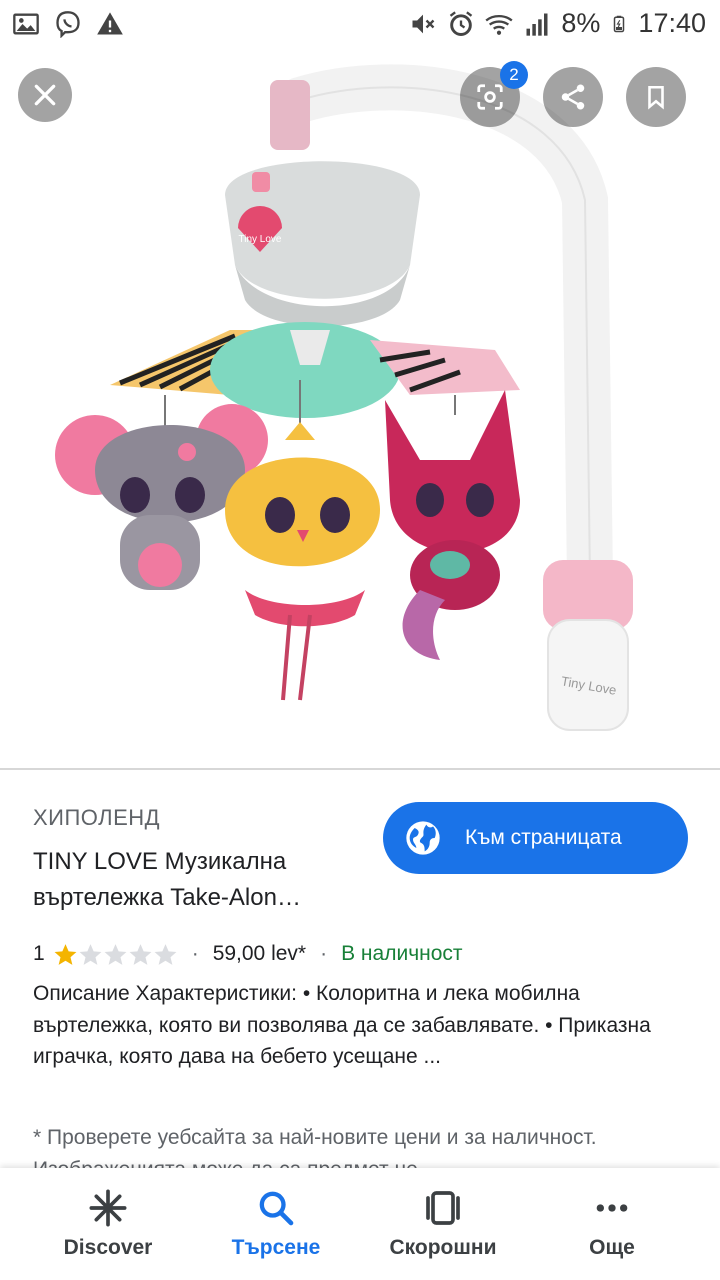  I want to click on nav-more: Още, so click(612, 1224).